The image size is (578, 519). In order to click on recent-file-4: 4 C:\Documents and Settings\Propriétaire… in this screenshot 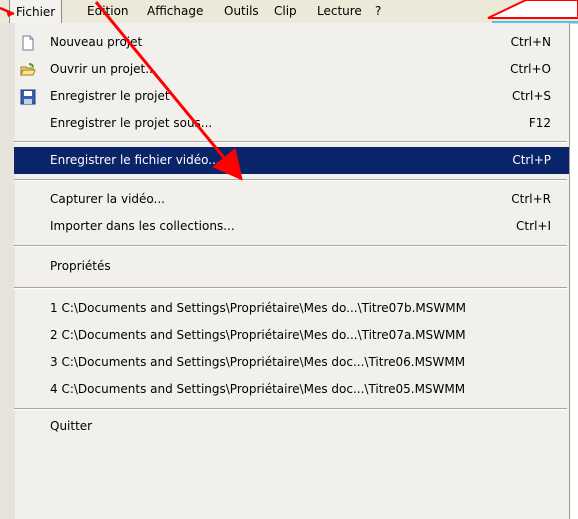, I will do `click(291, 389)`.